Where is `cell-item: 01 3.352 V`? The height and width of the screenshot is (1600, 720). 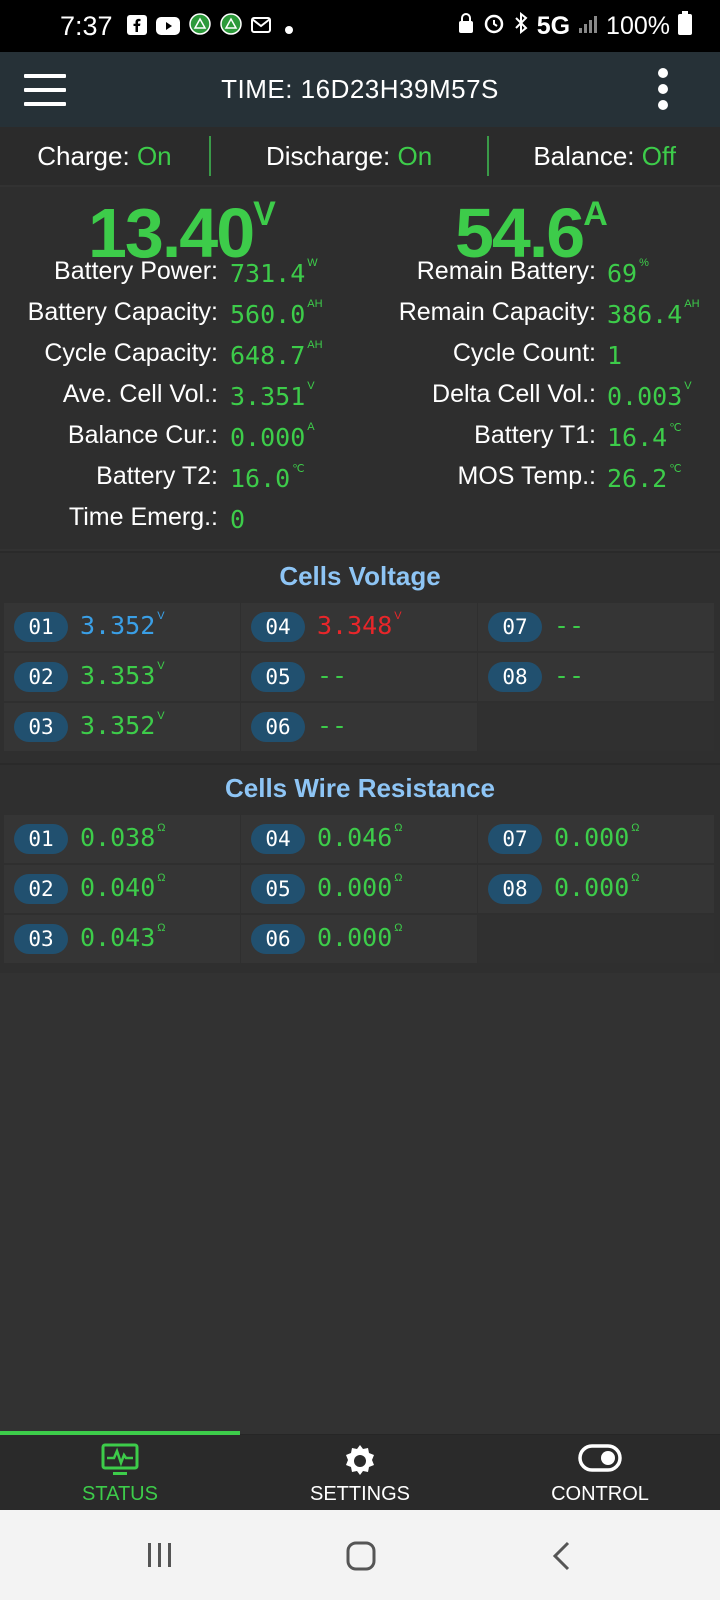
cell-item: 01 3.352 V is located at coordinates (122, 627).